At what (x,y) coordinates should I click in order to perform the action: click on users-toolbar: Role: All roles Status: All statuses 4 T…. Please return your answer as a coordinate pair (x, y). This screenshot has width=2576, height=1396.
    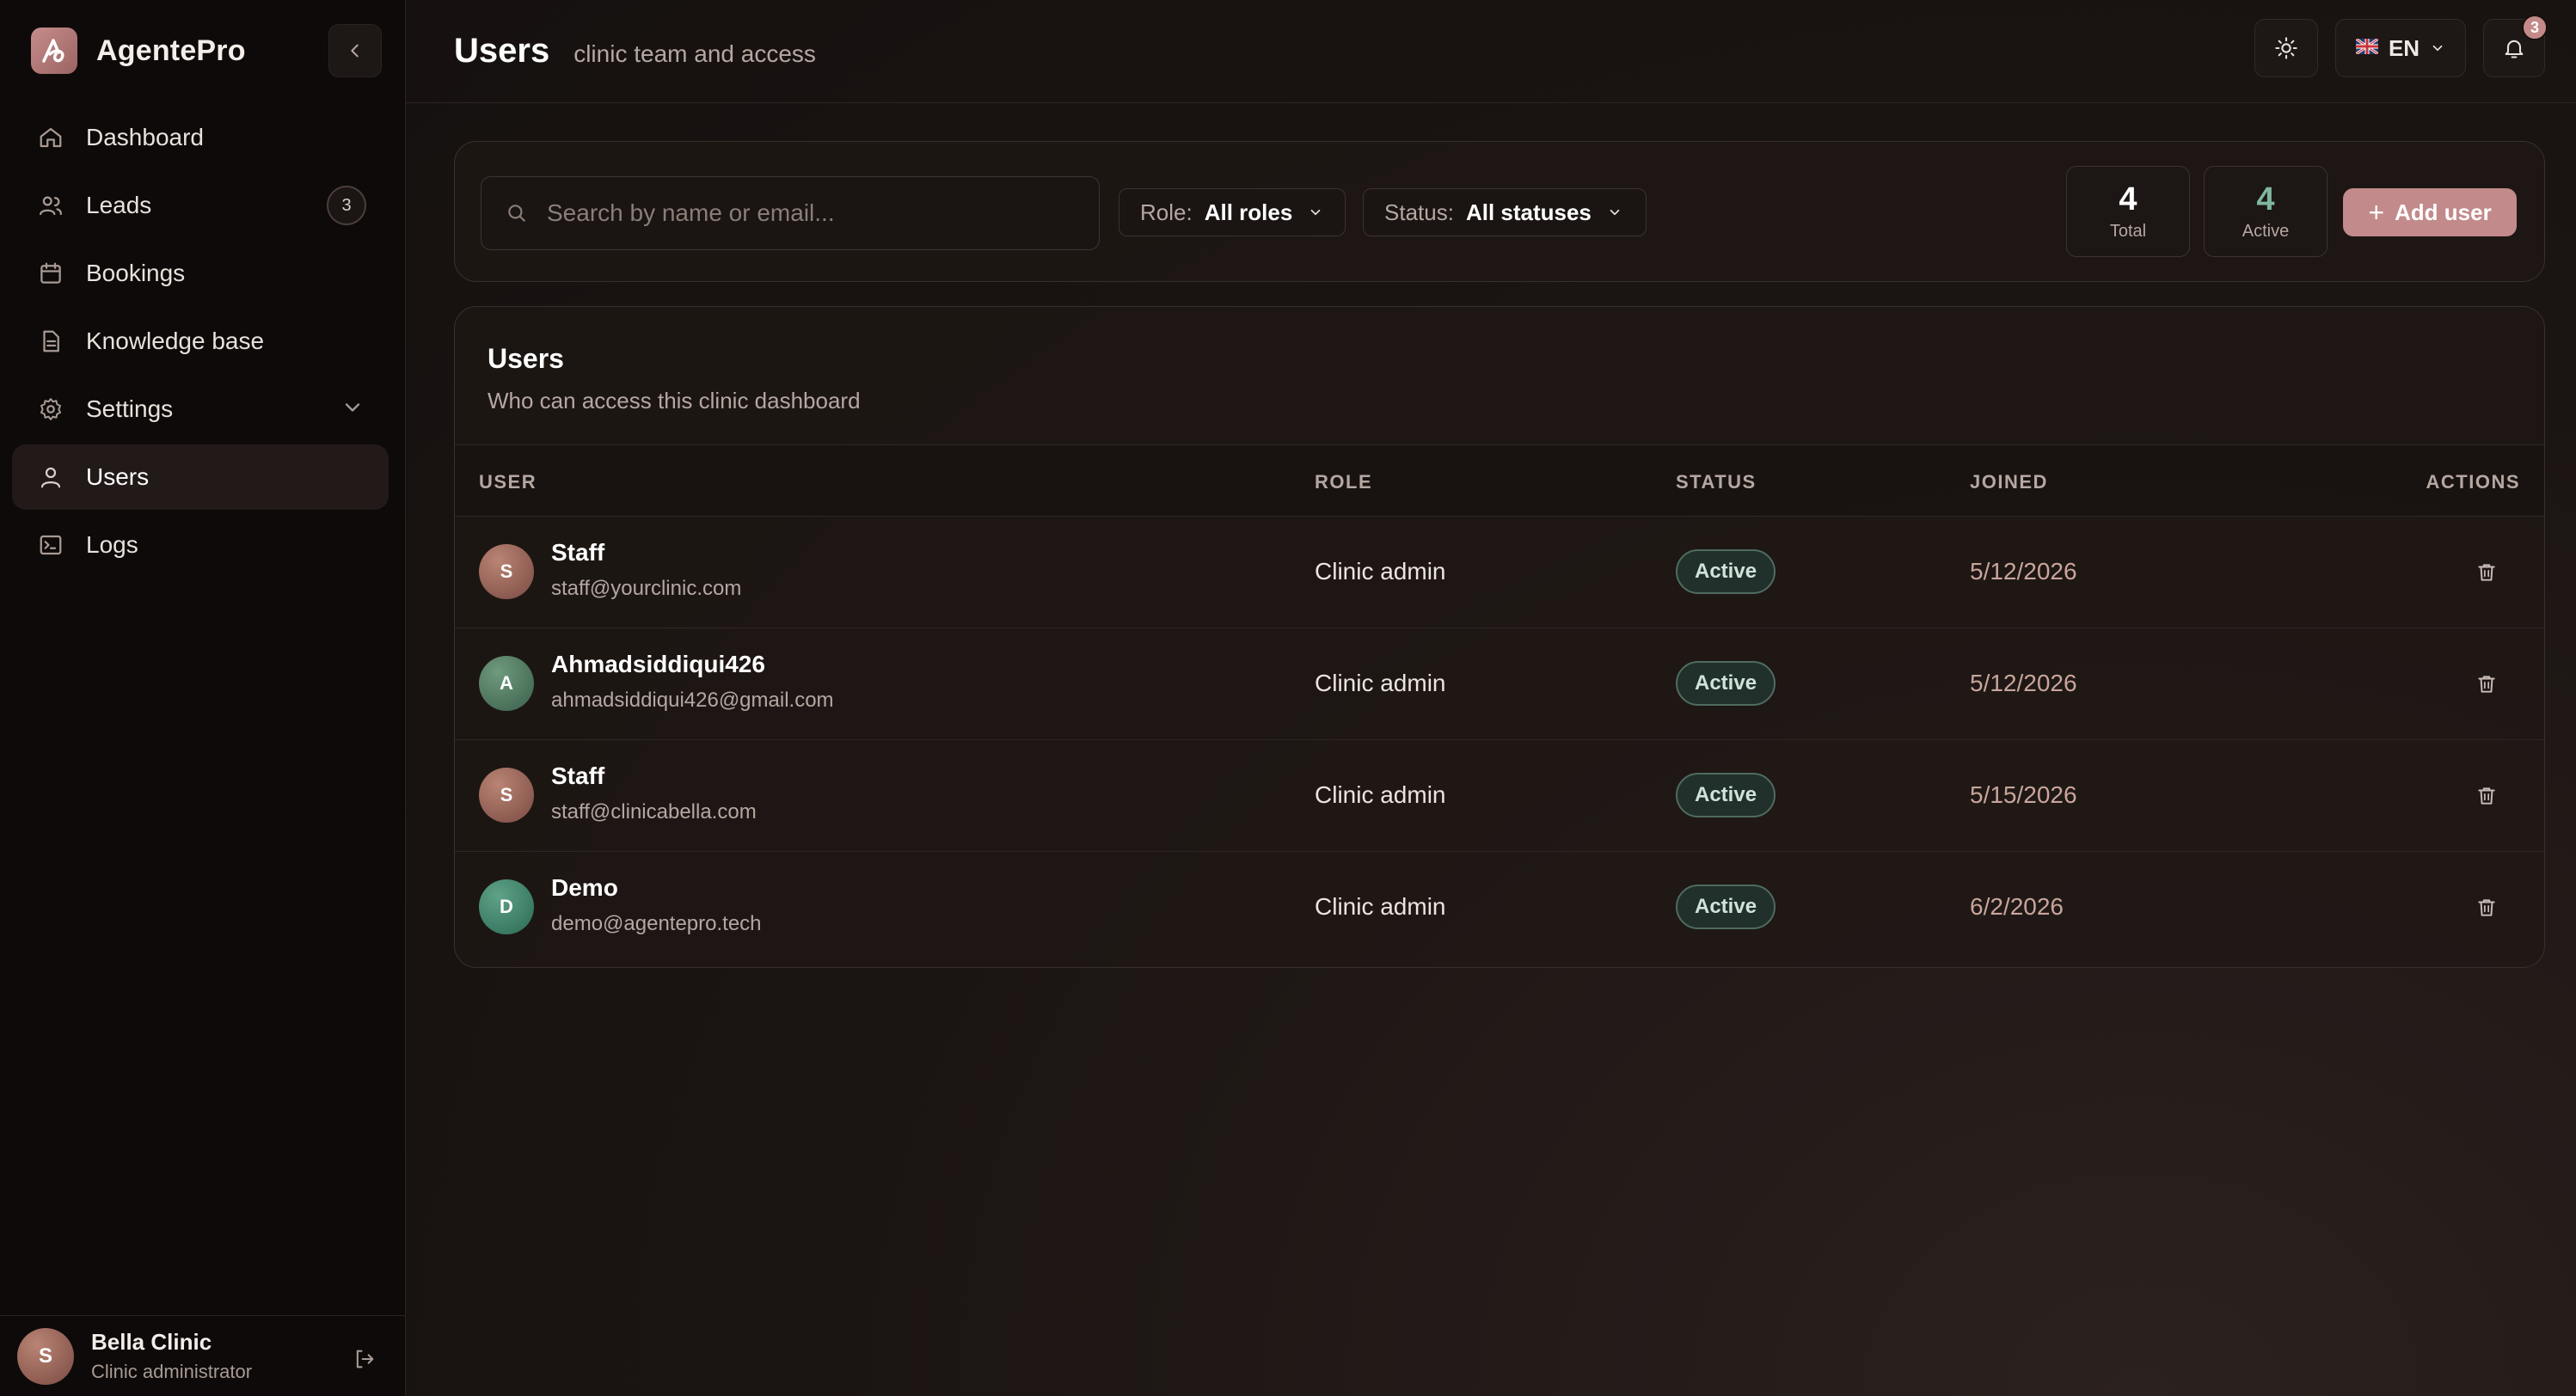
    Looking at the image, I should click on (1499, 211).